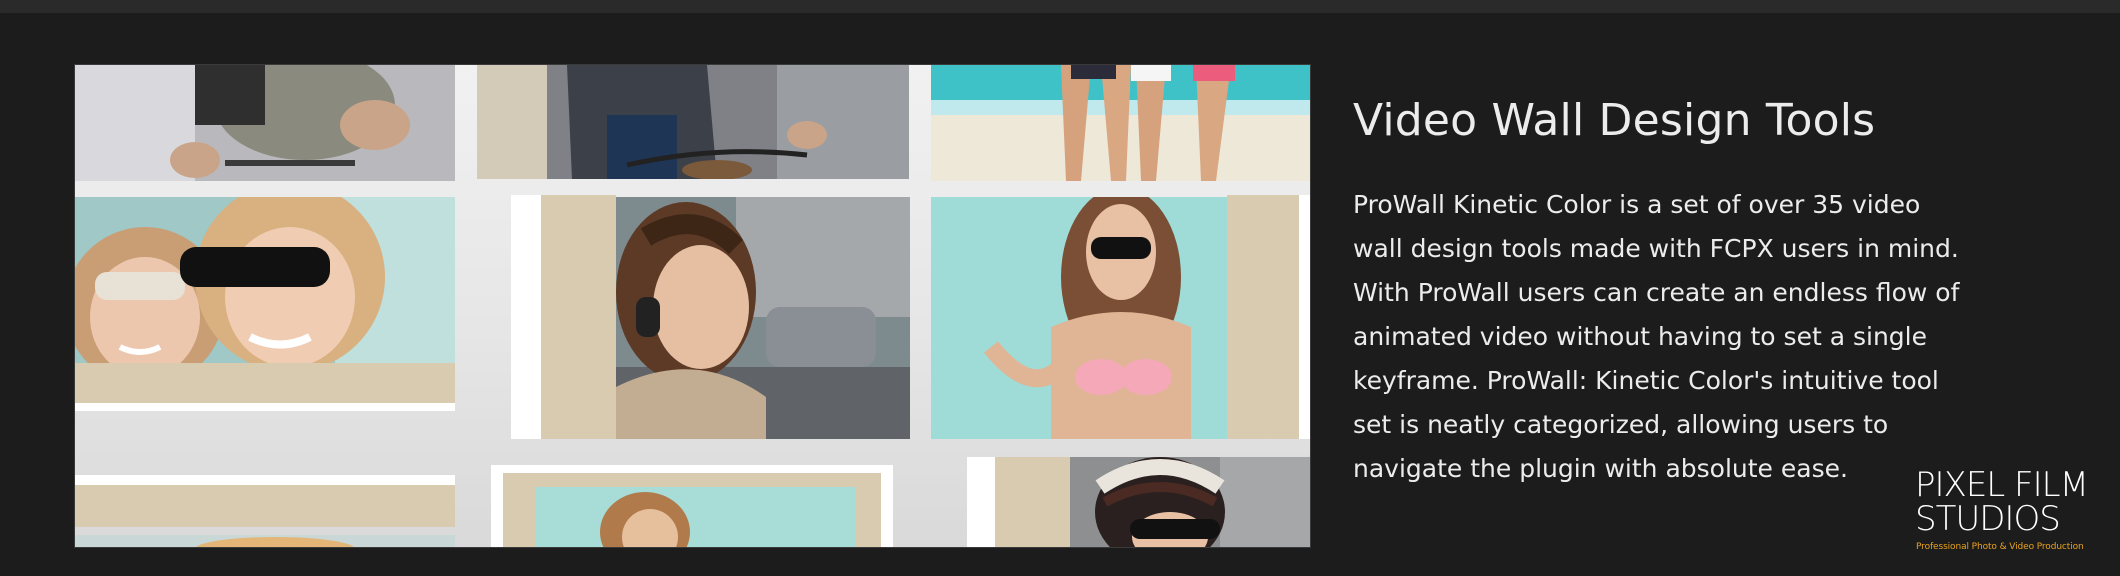 Image resolution: width=2120 pixels, height=576 pixels. Describe the element at coordinates (1304, 317) in the screenshot. I see `frame-right` at that location.